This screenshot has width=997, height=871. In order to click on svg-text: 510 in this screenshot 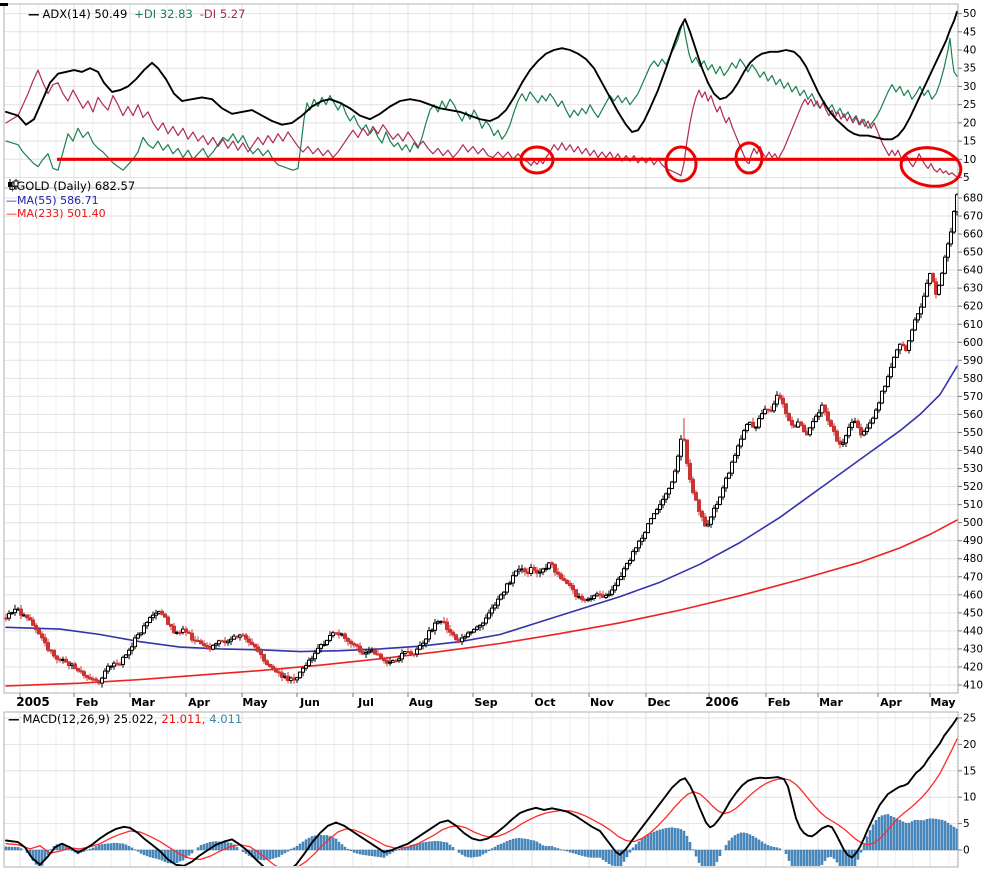, I will do `click(973, 505)`.